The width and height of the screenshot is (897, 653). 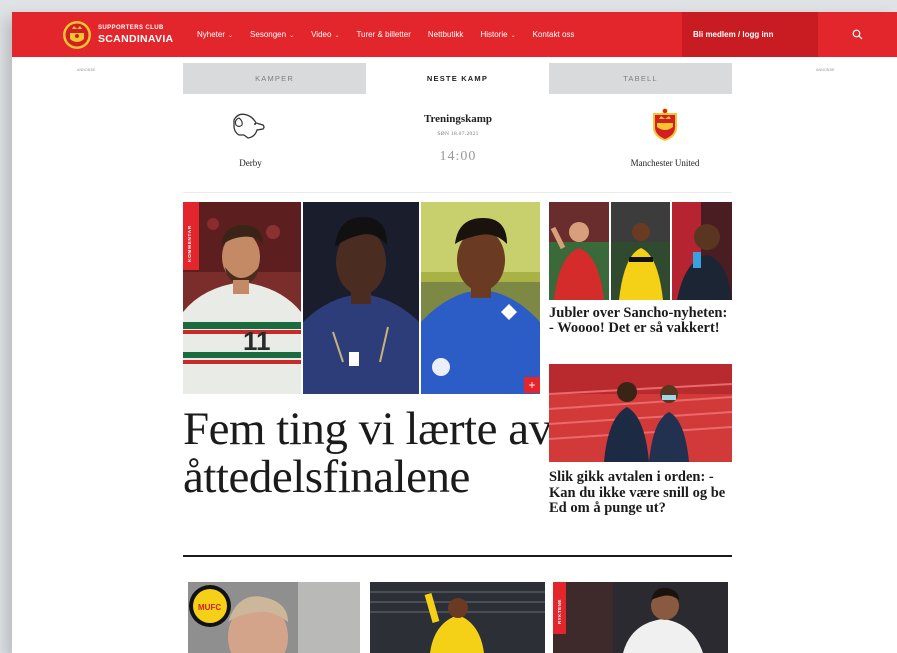 I want to click on match-tabs: KAMPER NESTE KAMP TABELL, so click(x=457, y=78).